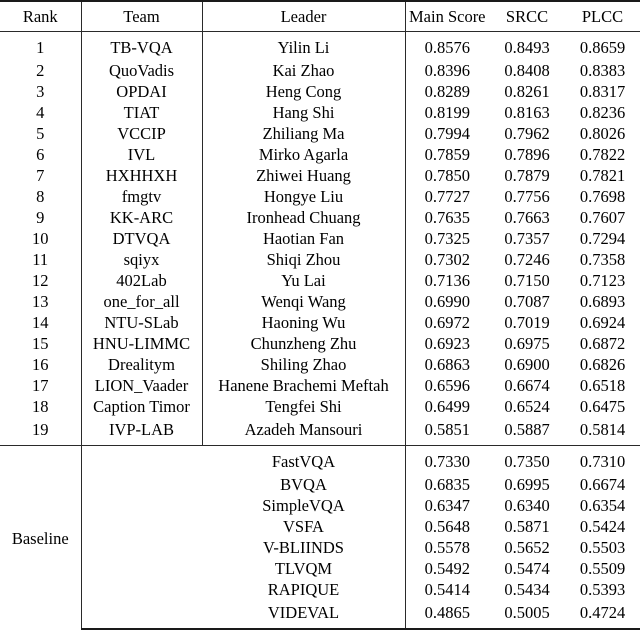 This screenshot has width=640, height=630. Describe the element at coordinates (142, 302) in the screenshot. I see `cell-team: one_for_all` at that location.